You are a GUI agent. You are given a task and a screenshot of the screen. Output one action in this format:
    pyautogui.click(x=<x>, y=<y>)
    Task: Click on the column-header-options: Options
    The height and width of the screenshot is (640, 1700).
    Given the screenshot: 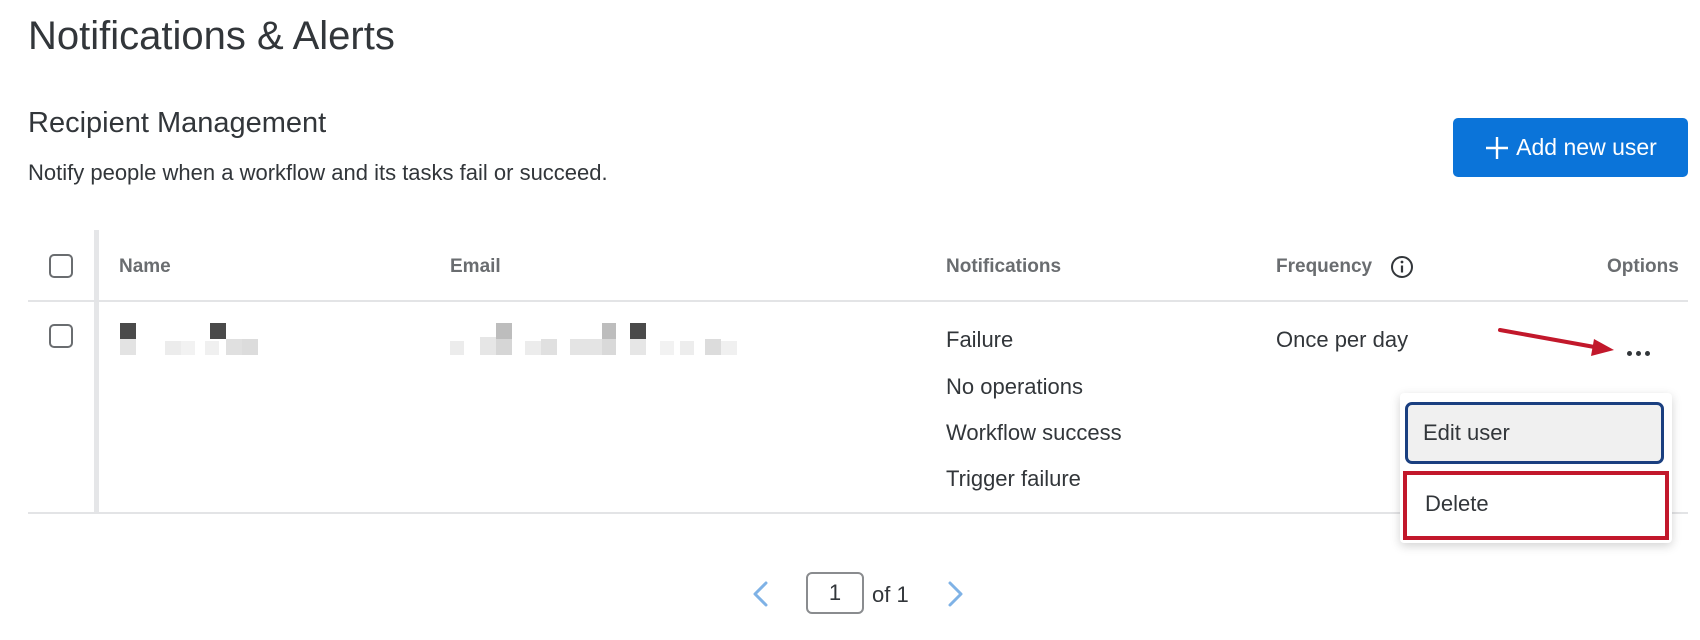 What is the action you would take?
    pyautogui.click(x=1643, y=266)
    